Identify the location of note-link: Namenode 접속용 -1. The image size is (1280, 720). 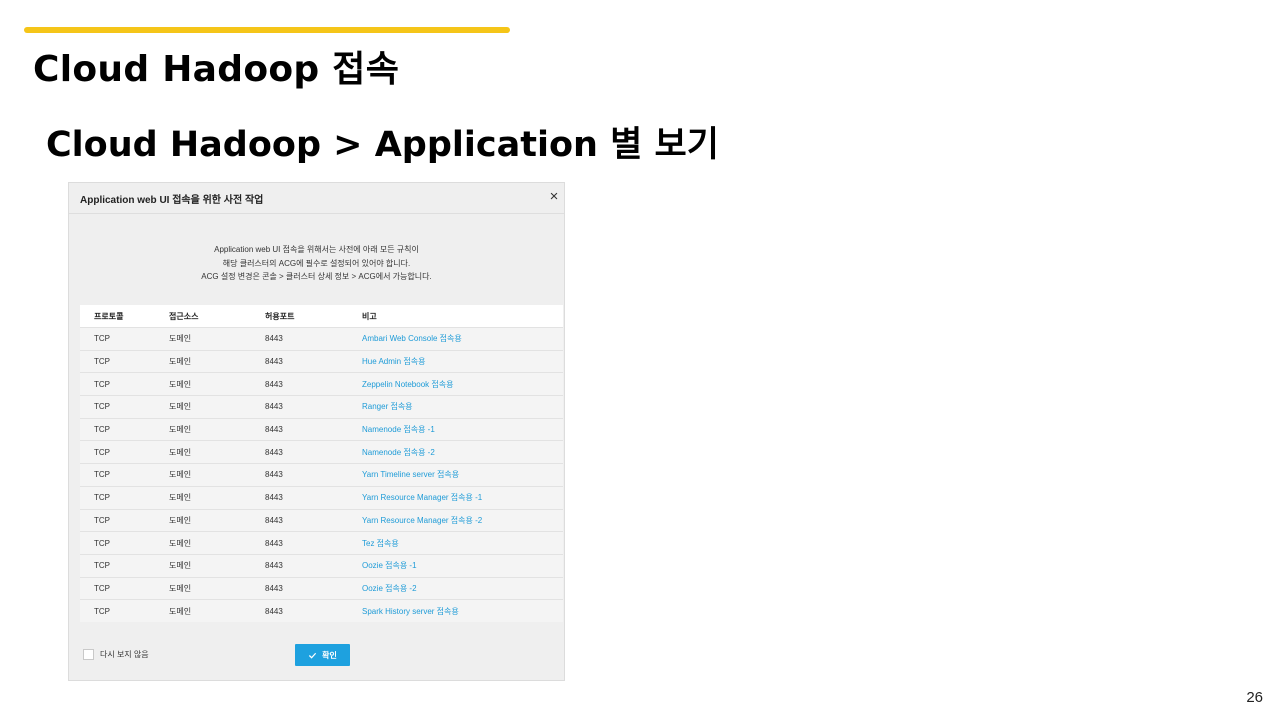
(398, 429).